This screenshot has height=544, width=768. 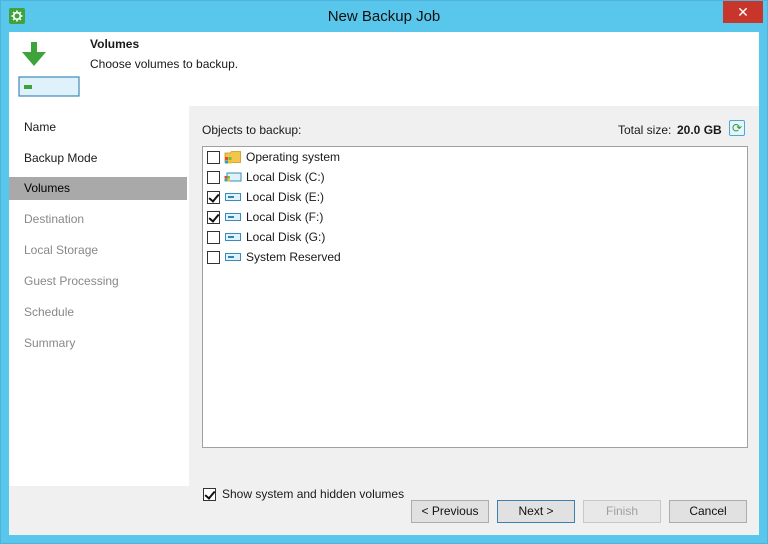 What do you see at coordinates (252, 130) in the screenshot?
I see `objects-label: Objects to backup:` at bounding box center [252, 130].